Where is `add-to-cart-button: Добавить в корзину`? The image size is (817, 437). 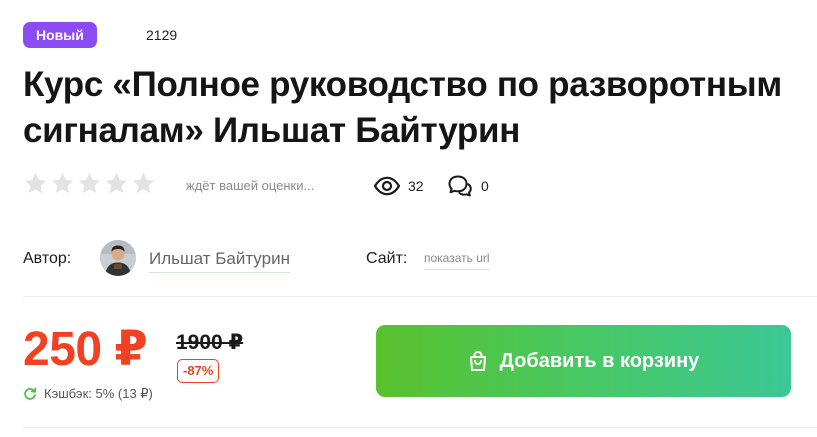 add-to-cart-button: Добавить в корзину is located at coordinates (583, 361).